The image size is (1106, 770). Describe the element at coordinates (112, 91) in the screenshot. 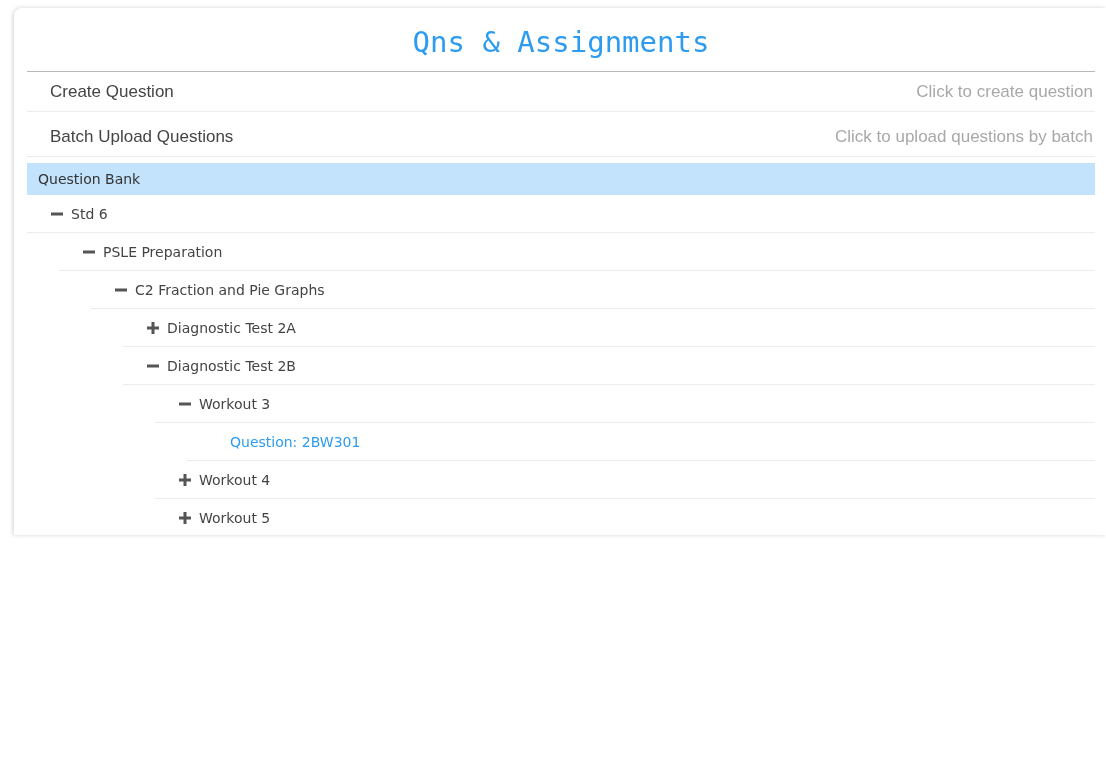

I see `action-label: Create Question` at that location.